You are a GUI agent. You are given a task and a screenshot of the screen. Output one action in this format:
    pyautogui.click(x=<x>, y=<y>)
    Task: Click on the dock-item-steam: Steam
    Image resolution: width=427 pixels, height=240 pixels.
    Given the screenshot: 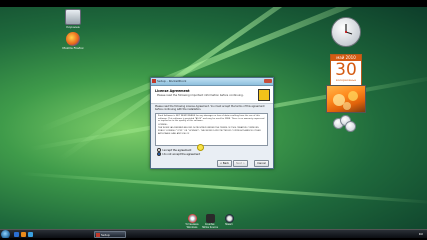 What is the action you would take?
    pyautogui.click(x=229, y=220)
    